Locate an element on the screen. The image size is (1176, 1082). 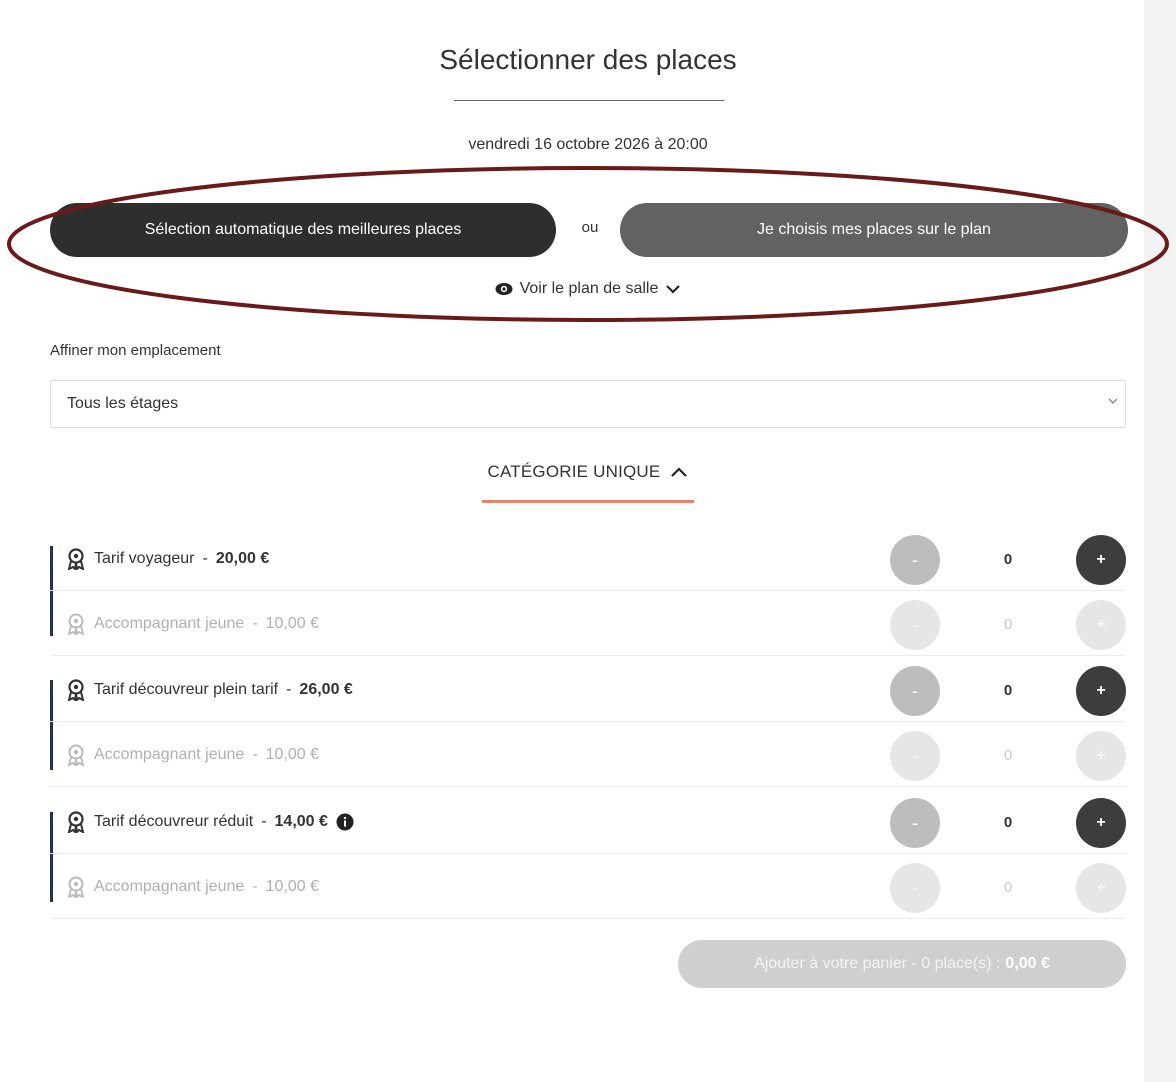
right-scroll-area is located at coordinates (1160, 541).